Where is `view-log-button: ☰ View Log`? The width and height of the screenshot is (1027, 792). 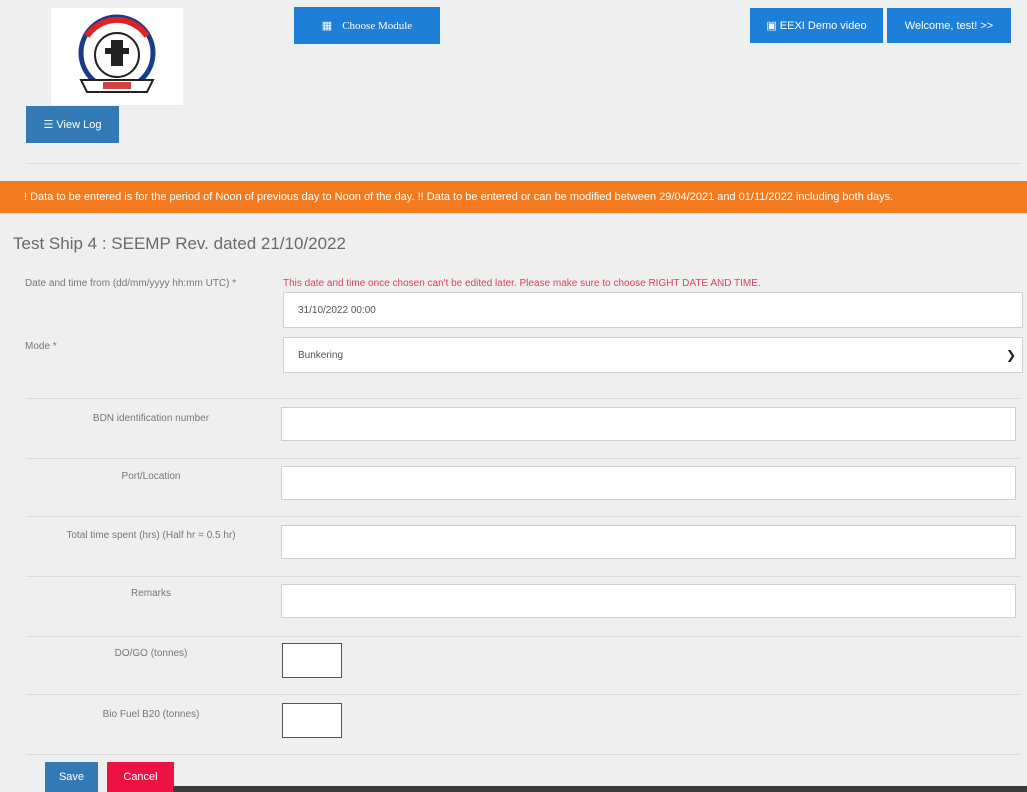
view-log-button: ☰ View Log is located at coordinates (72, 124).